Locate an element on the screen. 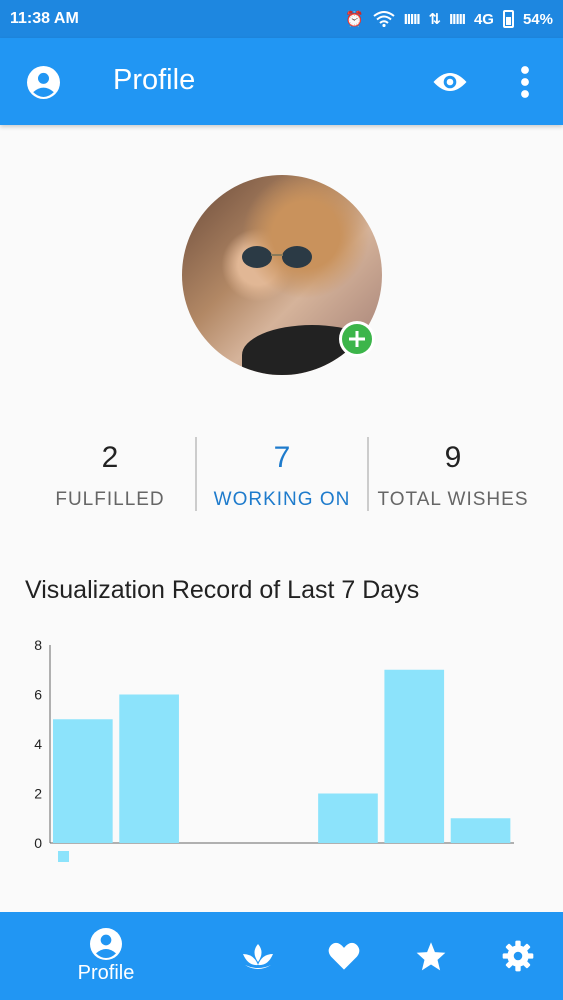 The image size is (563, 1000). bottom-navigation: Profile is located at coordinates (281, 956).